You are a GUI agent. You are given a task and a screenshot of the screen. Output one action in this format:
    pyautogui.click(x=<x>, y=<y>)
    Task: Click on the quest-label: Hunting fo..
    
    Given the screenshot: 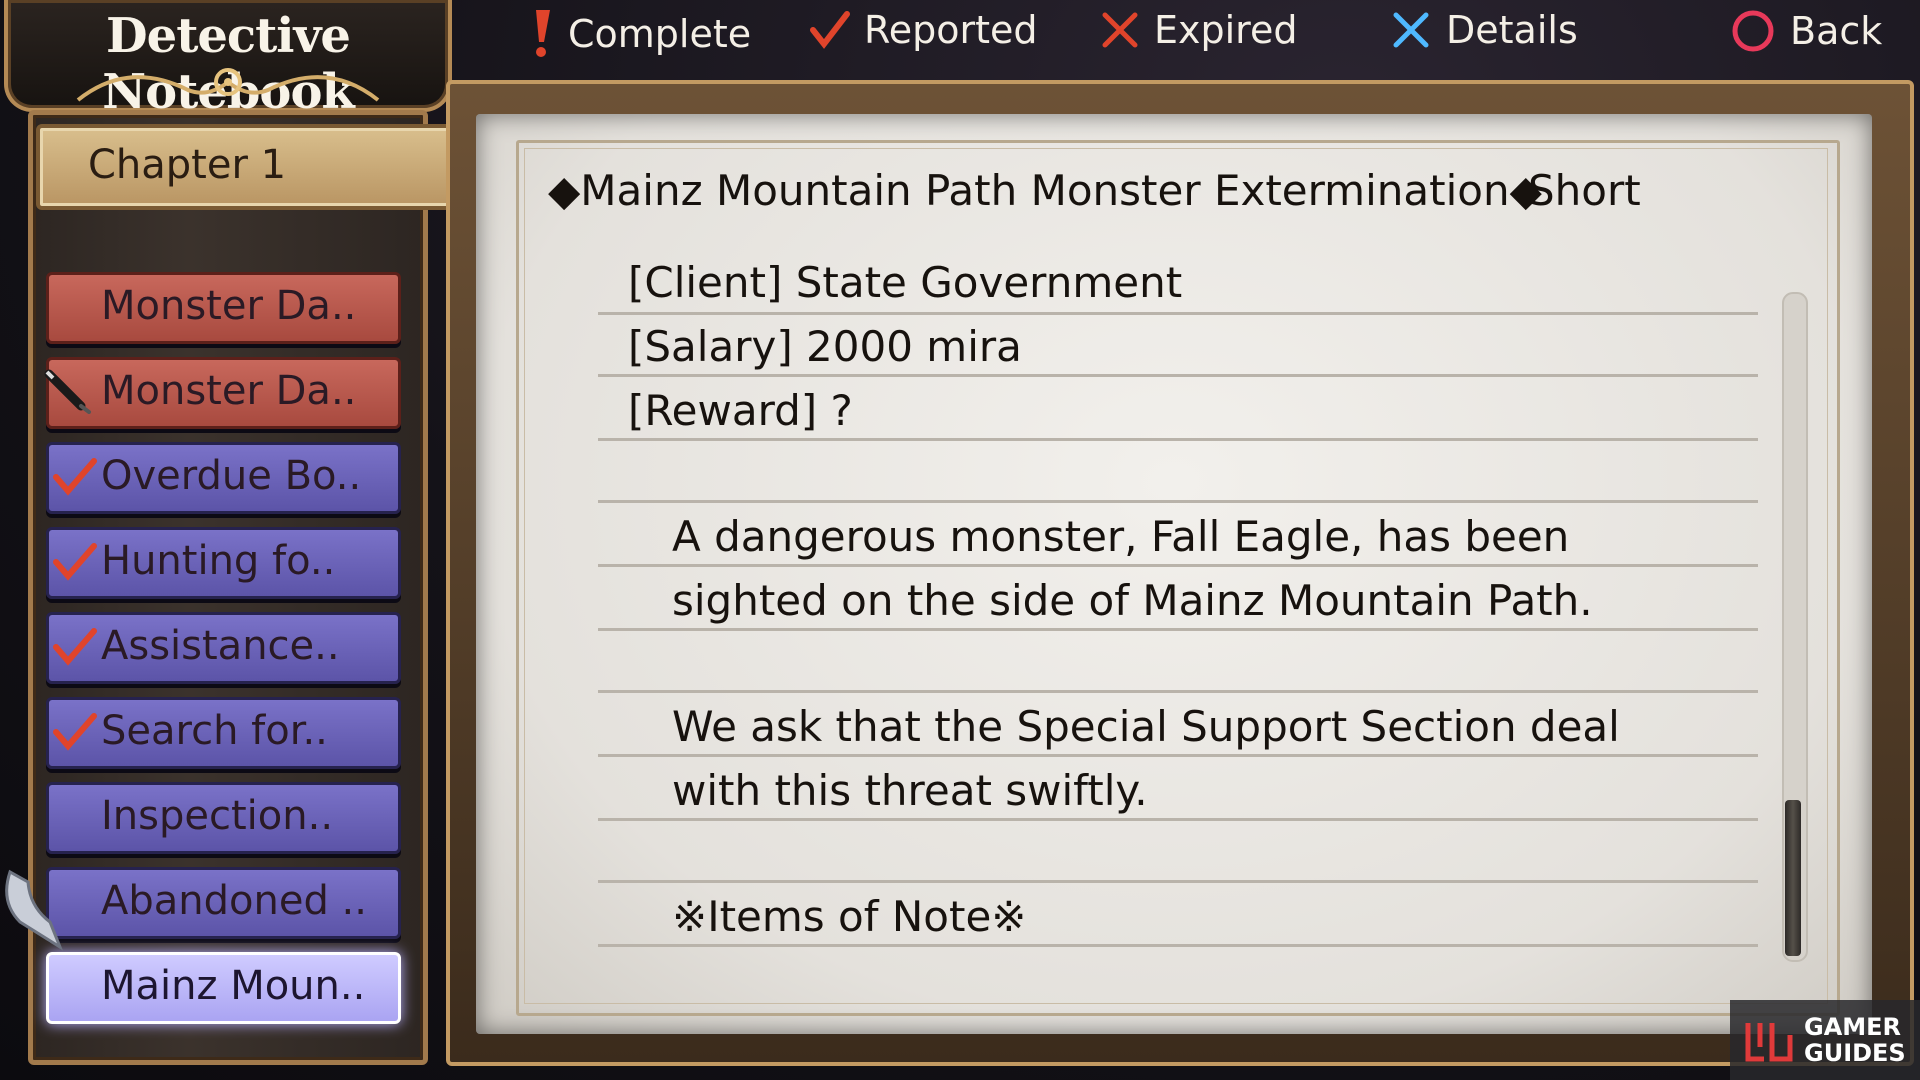 What is the action you would take?
    pyautogui.click(x=218, y=561)
    